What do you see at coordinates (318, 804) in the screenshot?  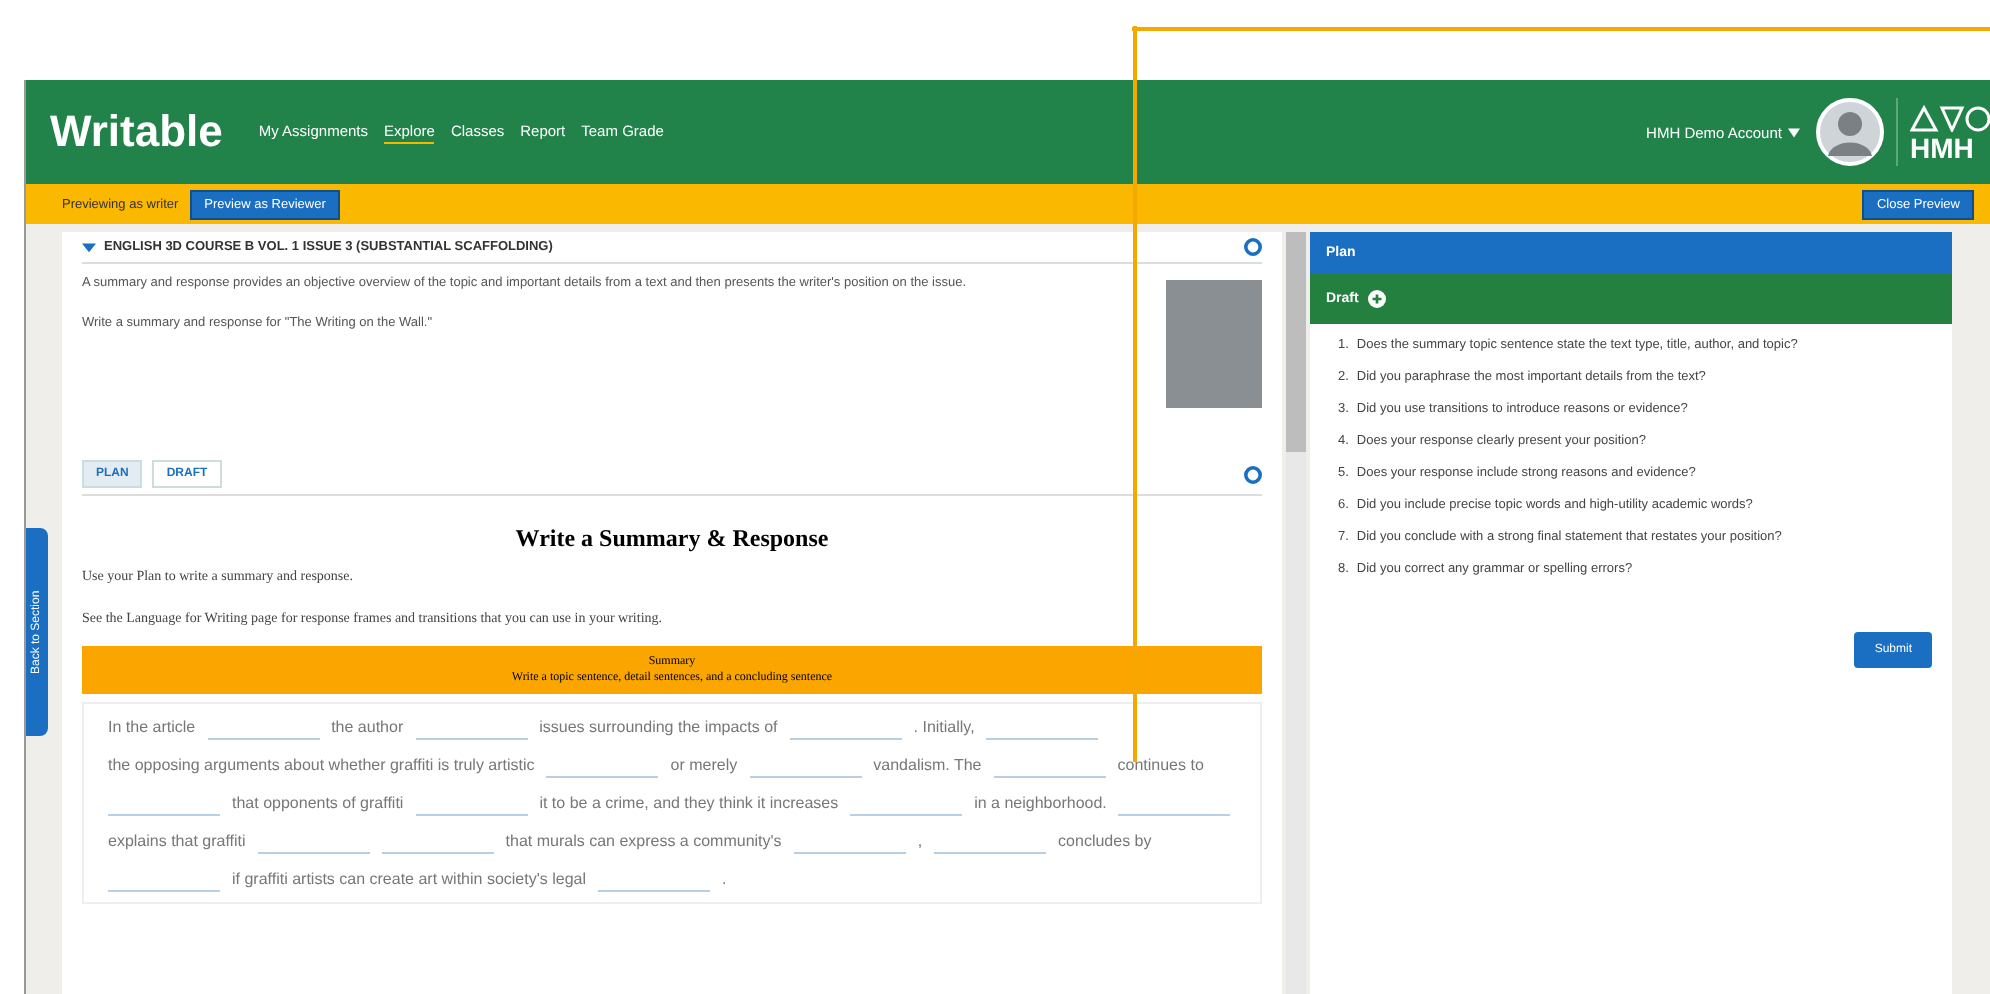 I see `frame-text: that opponents of graffiti` at bounding box center [318, 804].